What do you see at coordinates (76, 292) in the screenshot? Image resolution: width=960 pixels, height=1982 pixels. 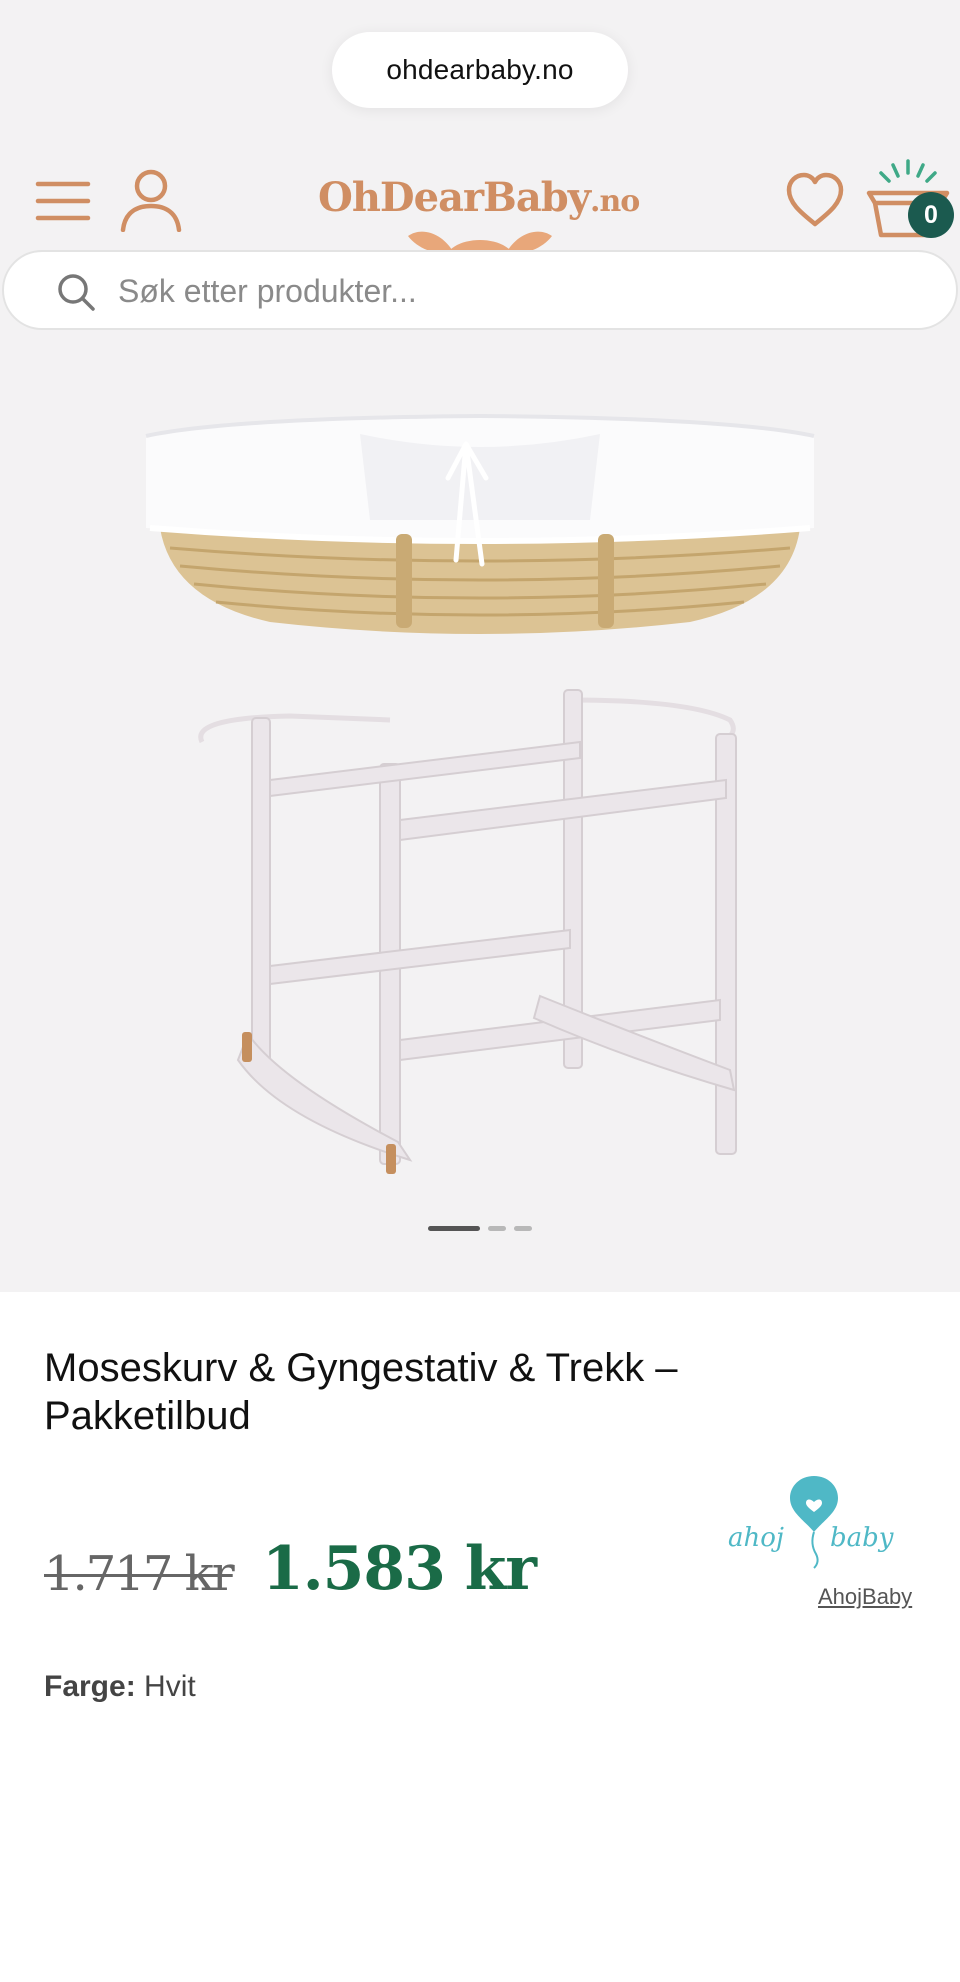 I see `search-icon` at bounding box center [76, 292].